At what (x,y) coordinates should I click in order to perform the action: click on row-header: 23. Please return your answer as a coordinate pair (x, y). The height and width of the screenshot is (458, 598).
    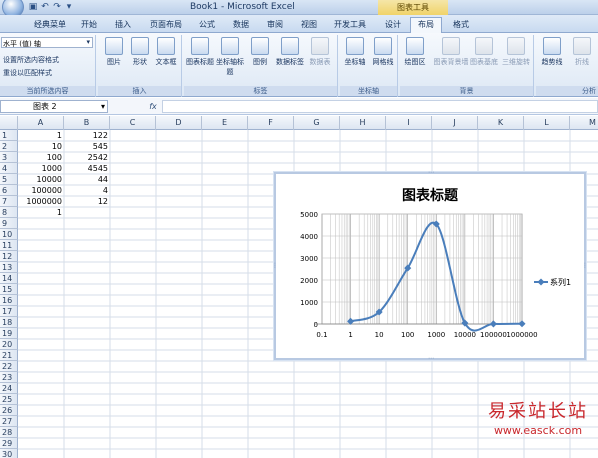
    Looking at the image, I should click on (9, 377).